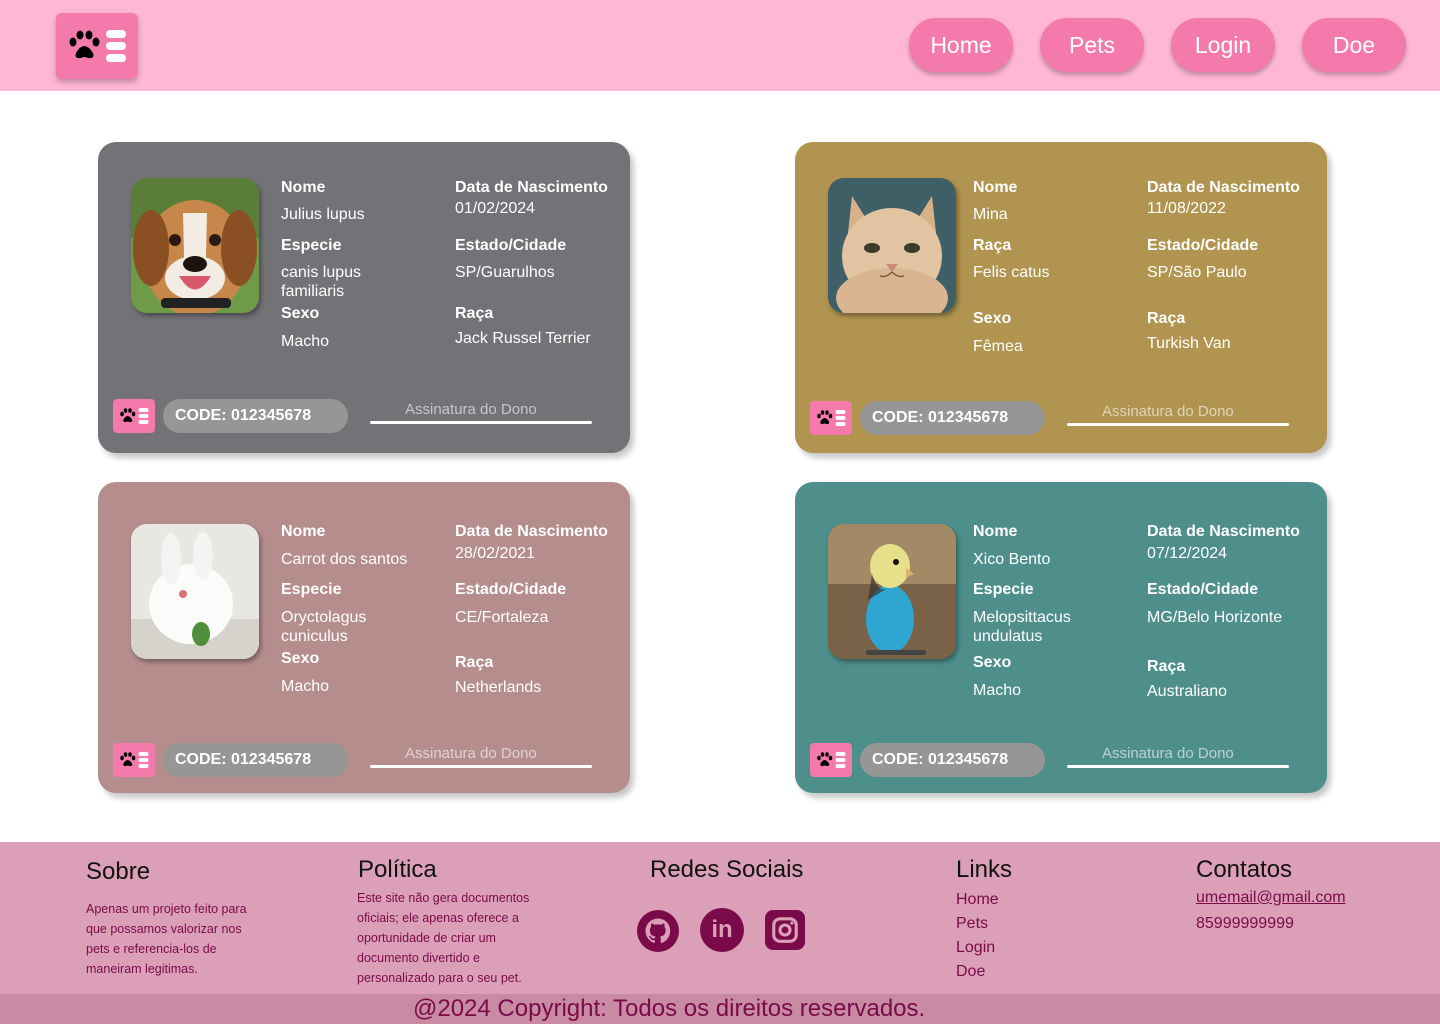 Image resolution: width=1440 pixels, height=1024 pixels. Describe the element at coordinates (727, 869) in the screenshot. I see `footer-social-title: Redes Sociais` at that location.